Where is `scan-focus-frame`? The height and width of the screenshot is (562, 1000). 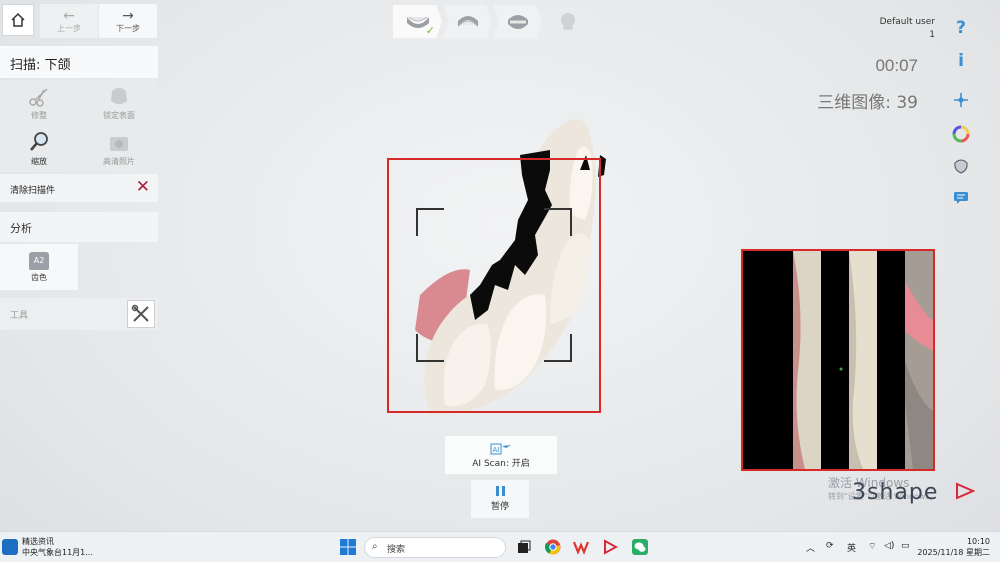 scan-focus-frame is located at coordinates (494, 285).